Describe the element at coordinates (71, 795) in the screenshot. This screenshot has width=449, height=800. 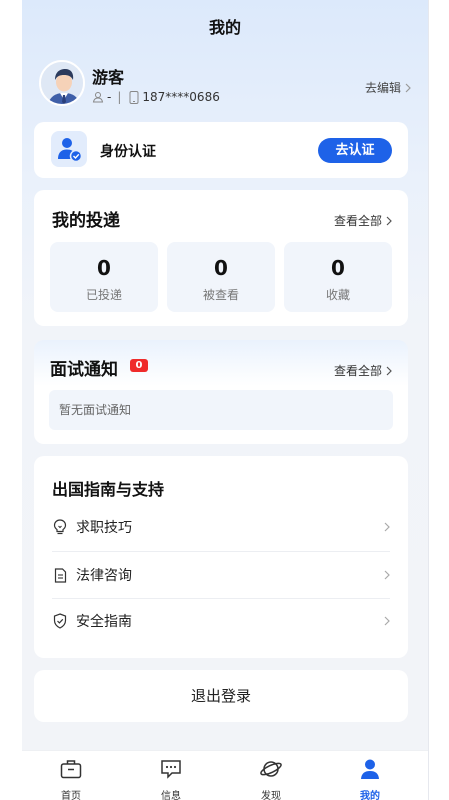
I see `tab-label: 首页` at that location.